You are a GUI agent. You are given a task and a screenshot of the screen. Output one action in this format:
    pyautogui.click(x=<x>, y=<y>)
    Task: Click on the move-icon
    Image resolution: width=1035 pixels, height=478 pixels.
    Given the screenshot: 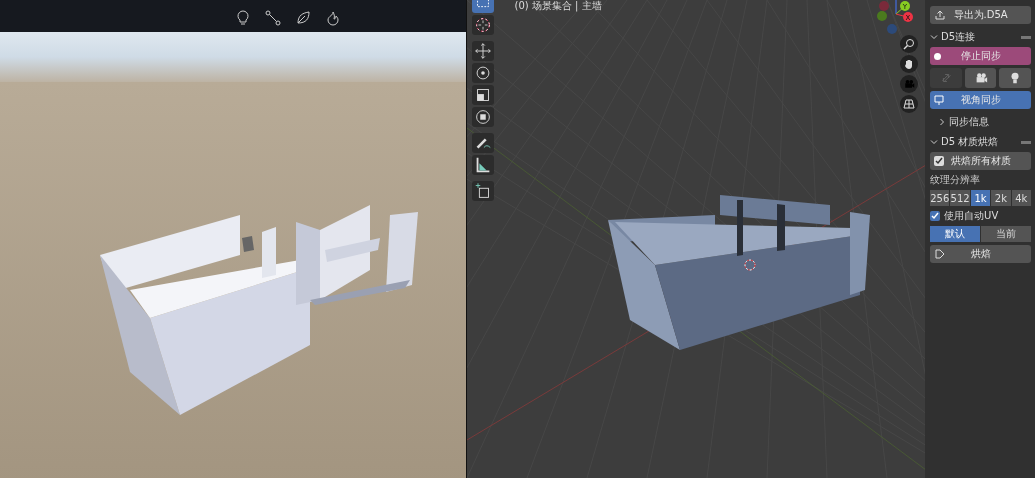 What is the action you would take?
    pyautogui.click(x=482, y=51)
    